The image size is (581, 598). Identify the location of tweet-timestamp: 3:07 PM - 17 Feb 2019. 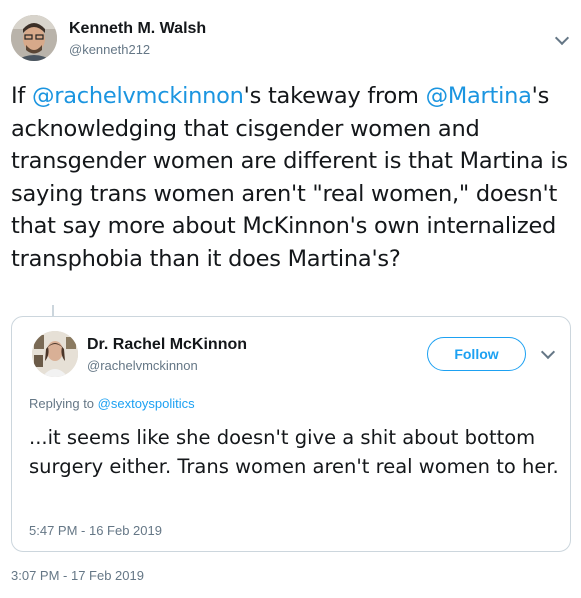
(77, 575).